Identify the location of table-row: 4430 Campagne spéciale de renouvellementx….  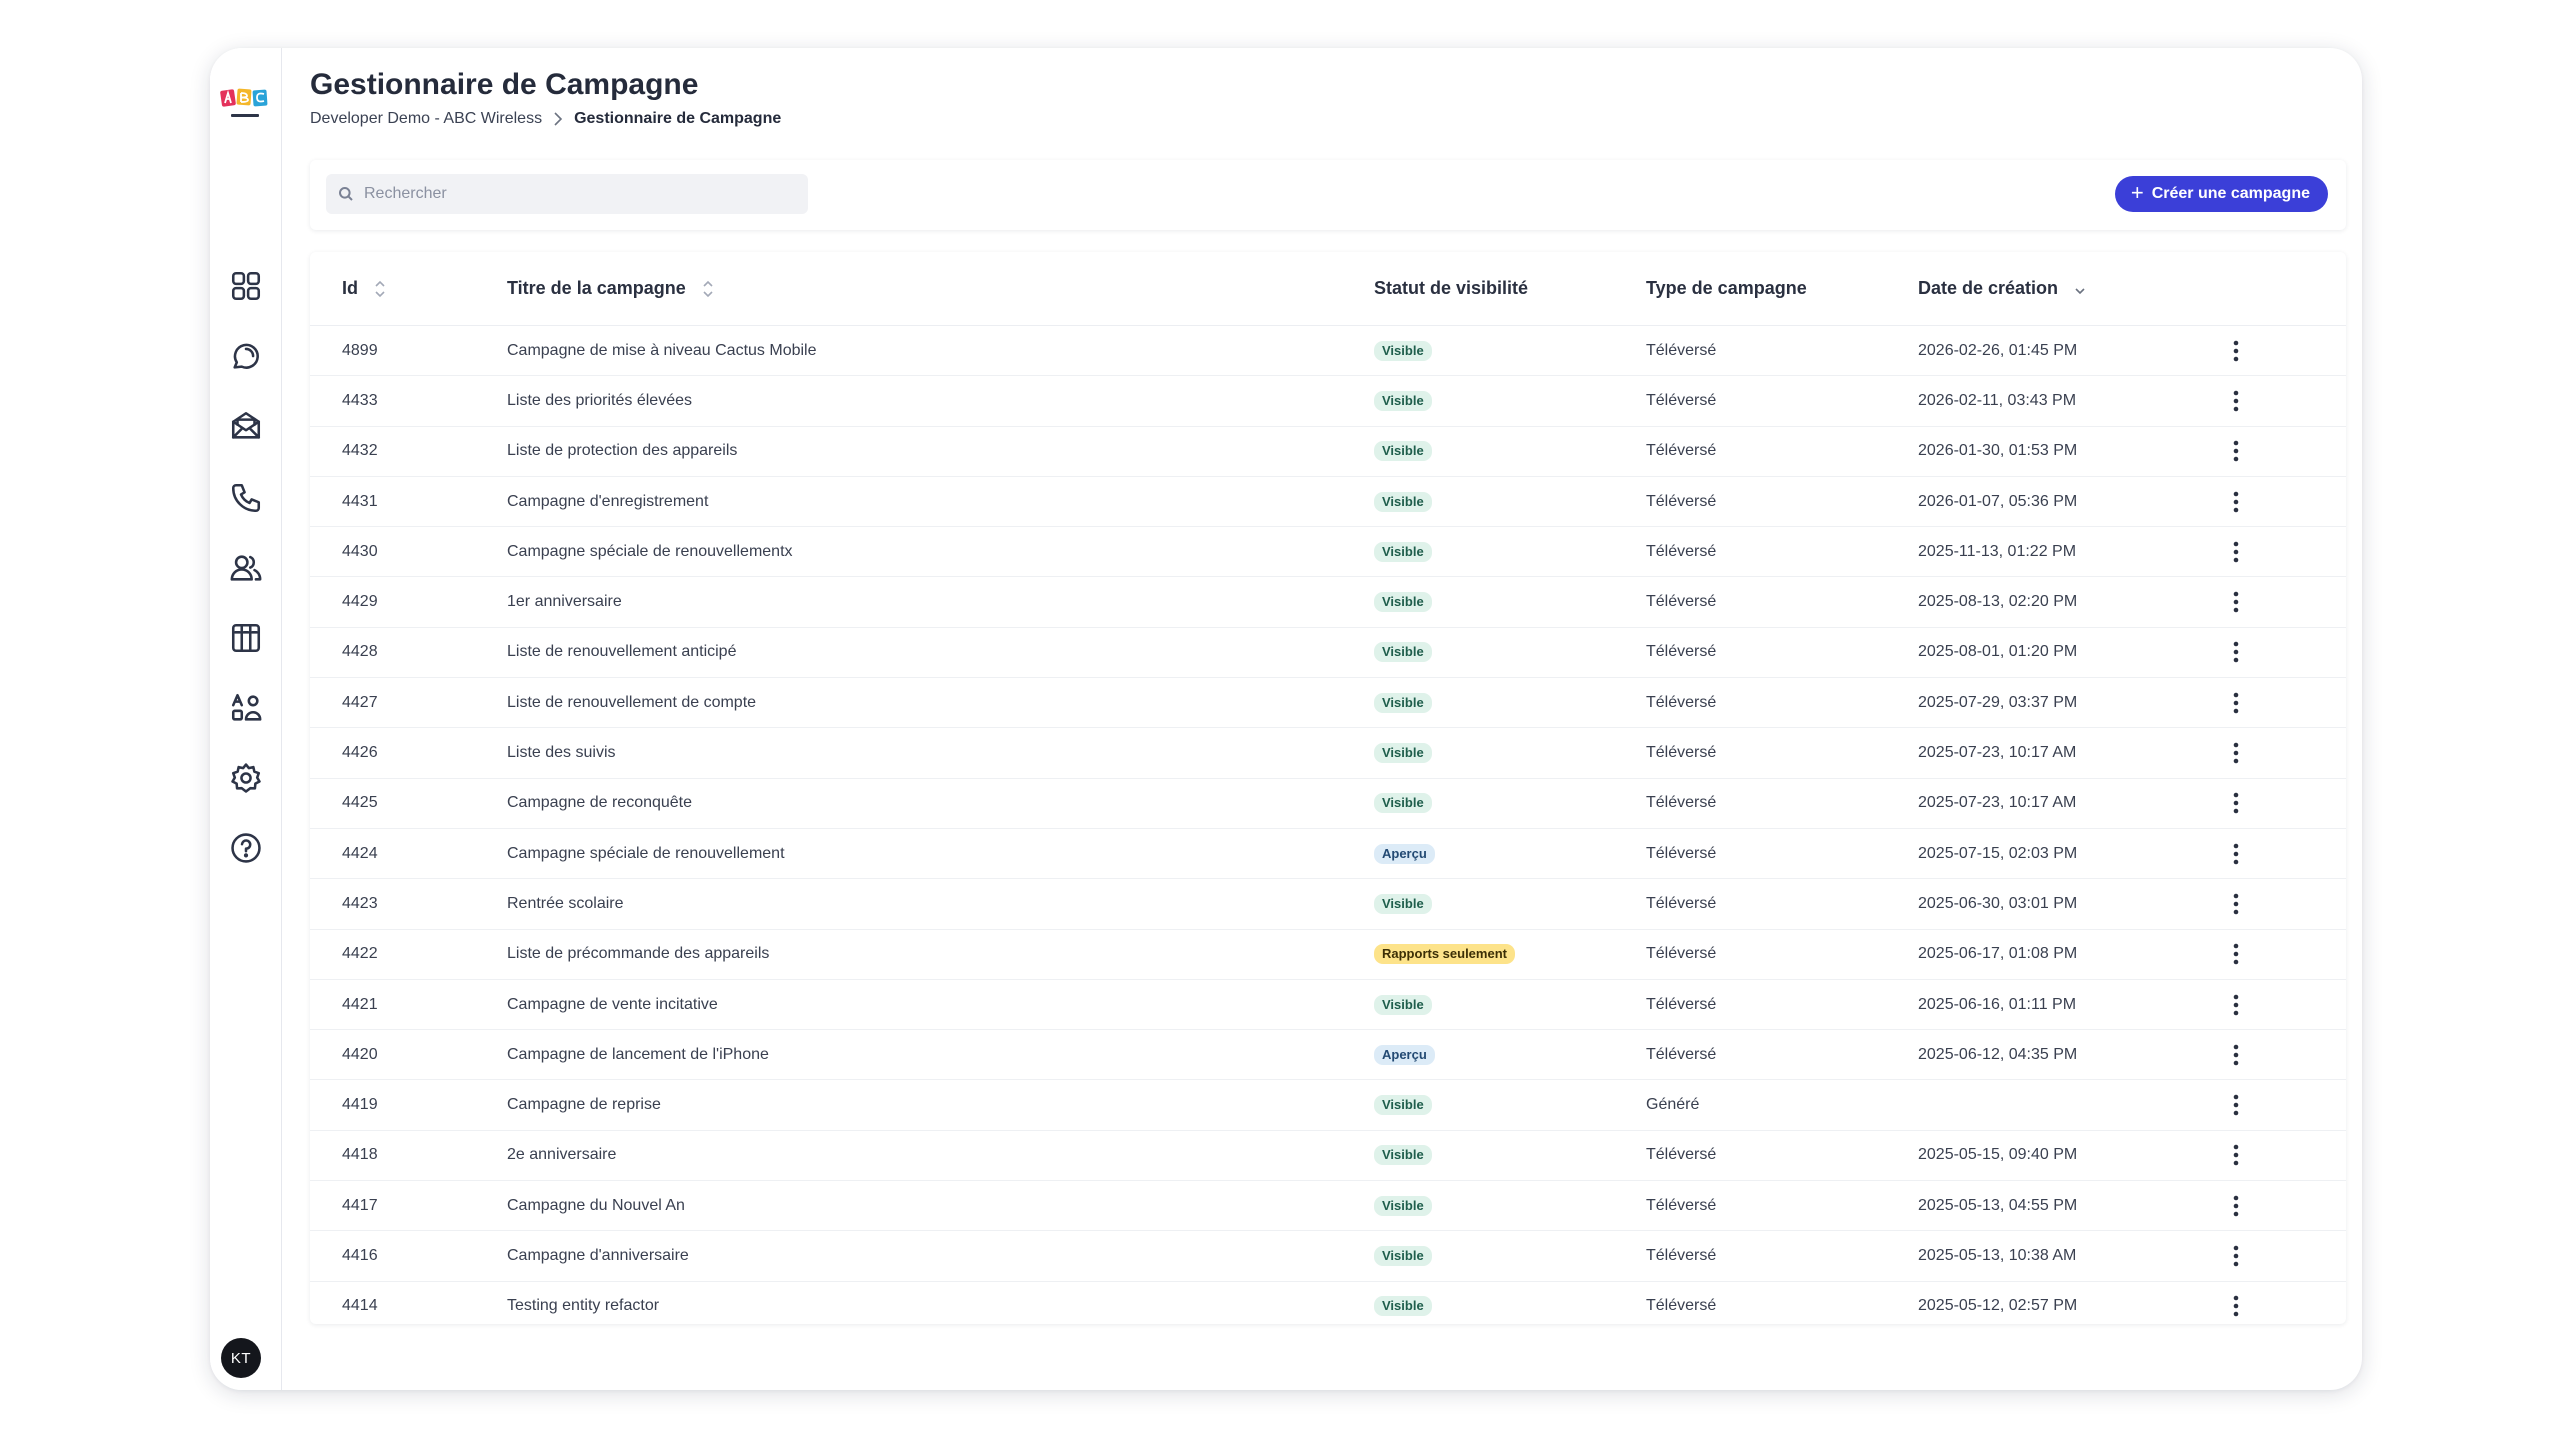
(1328, 552).